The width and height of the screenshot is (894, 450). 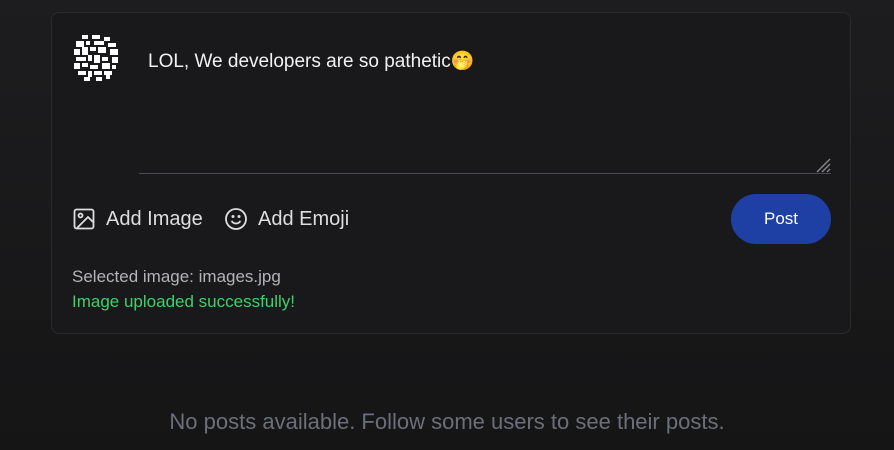 I want to click on resize-handle-icon, so click(x=822, y=164).